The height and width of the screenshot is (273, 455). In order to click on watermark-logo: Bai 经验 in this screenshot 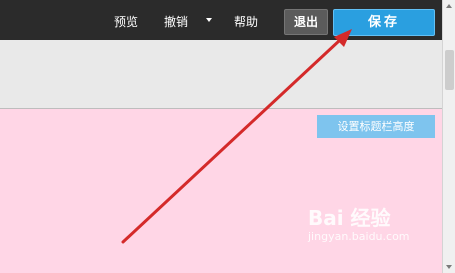, I will do `click(349, 218)`.